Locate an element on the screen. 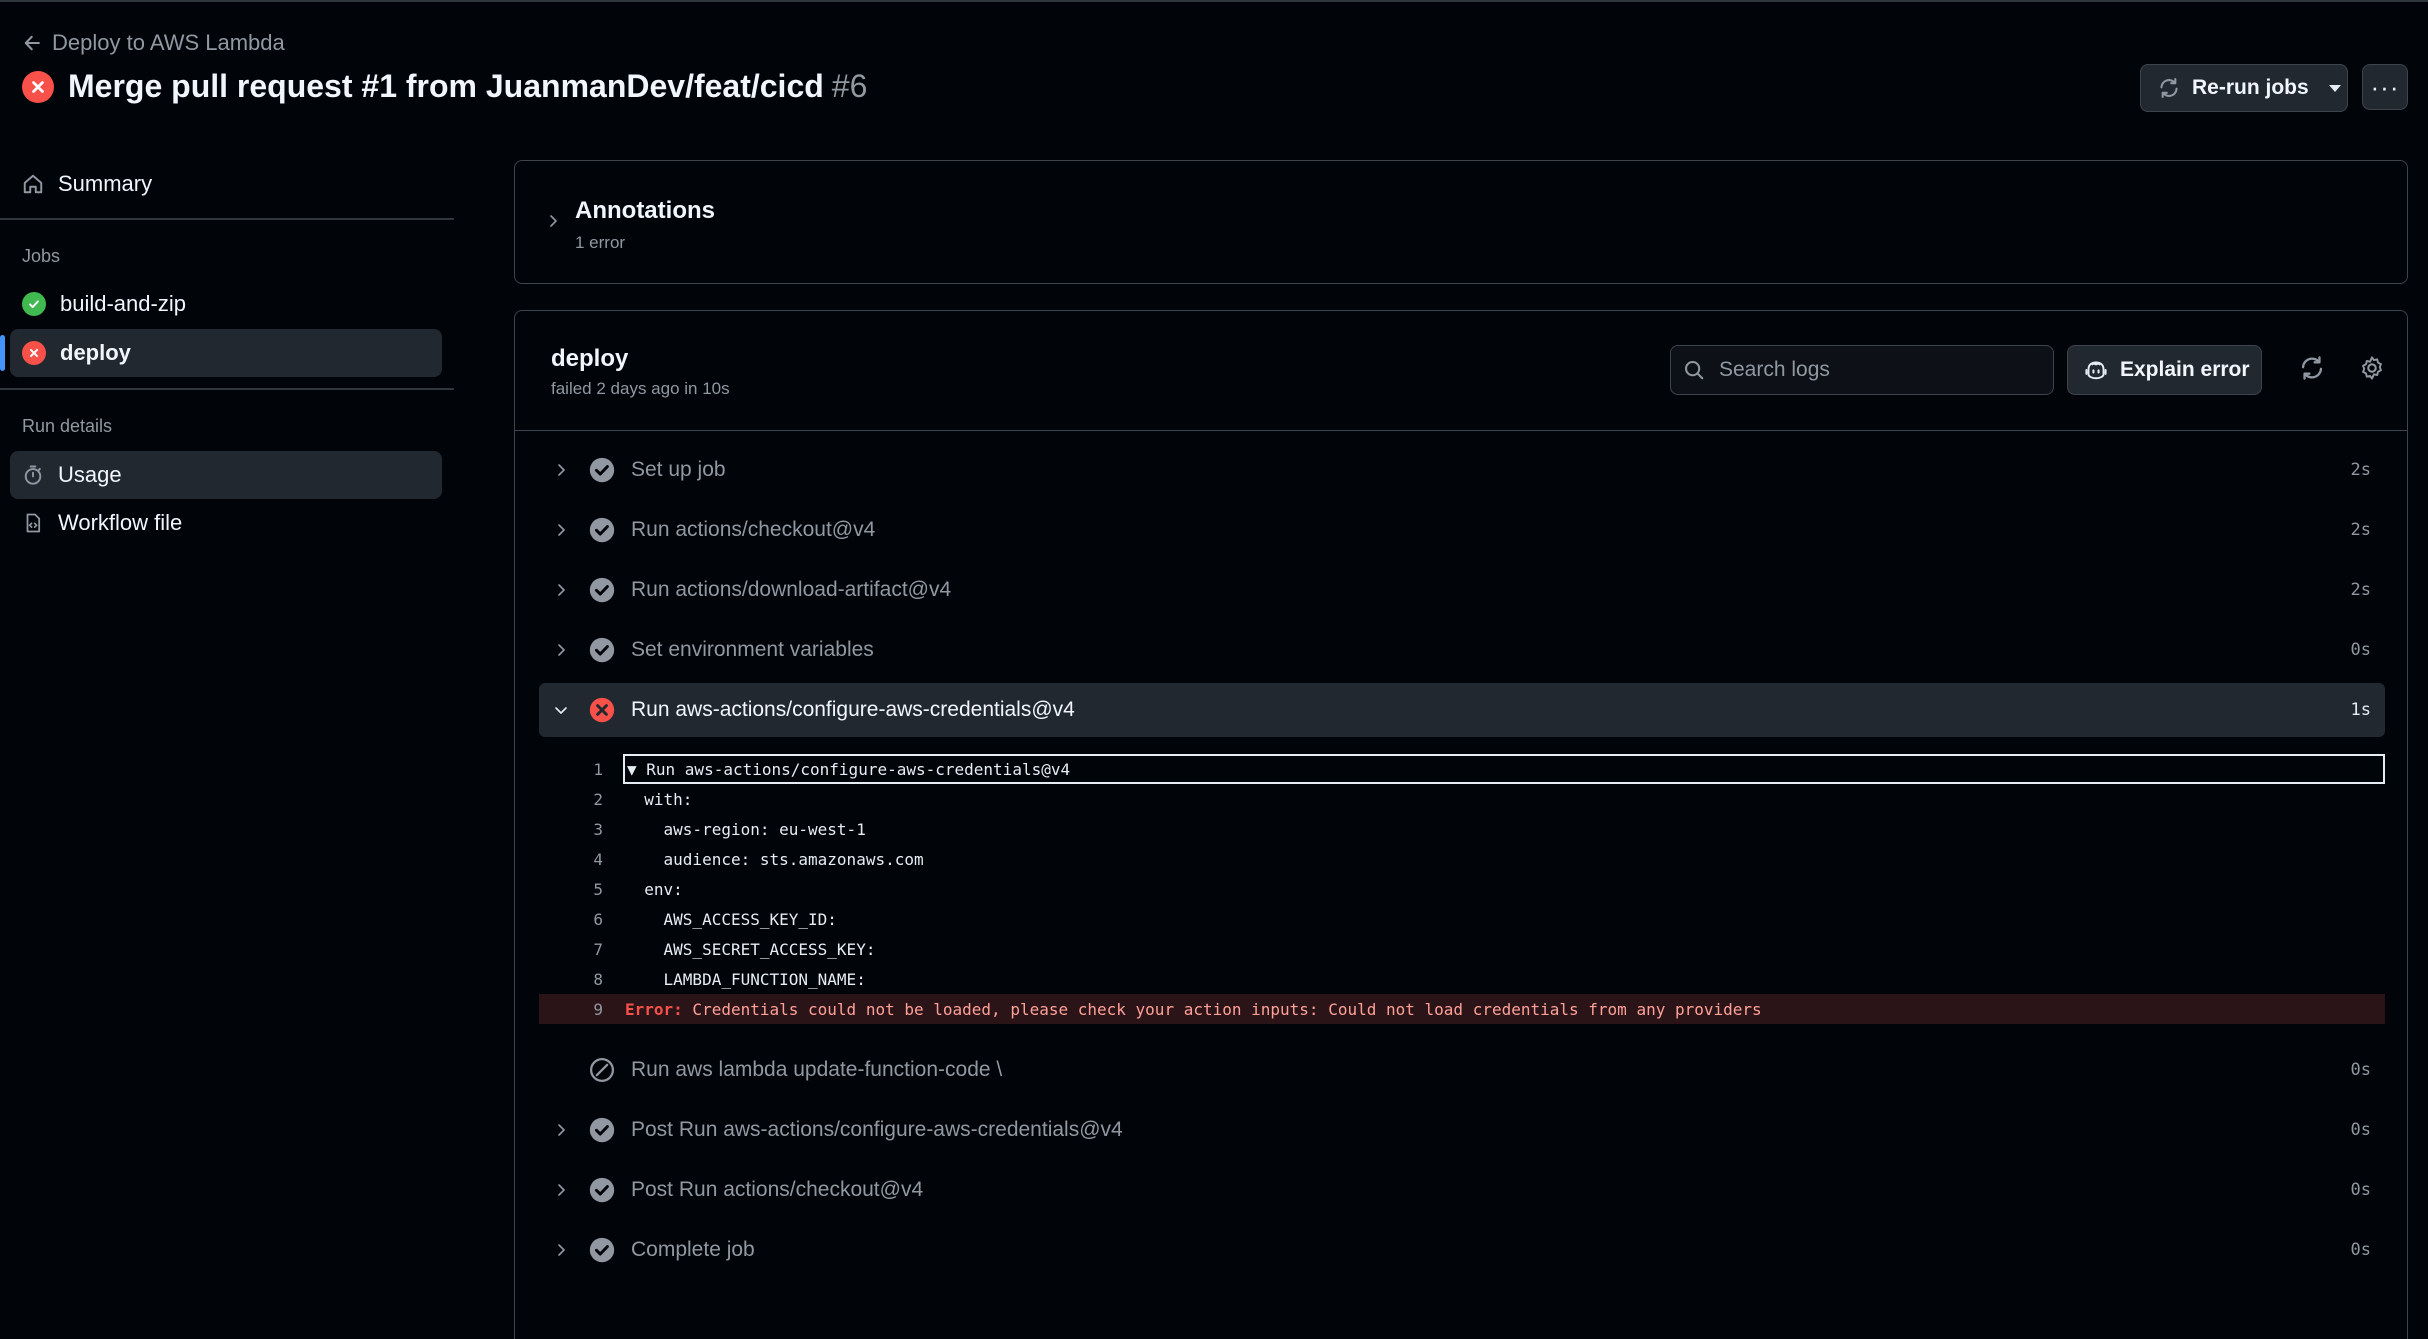 This screenshot has height=1339, width=2428. run-number: #6 is located at coordinates (849, 86).